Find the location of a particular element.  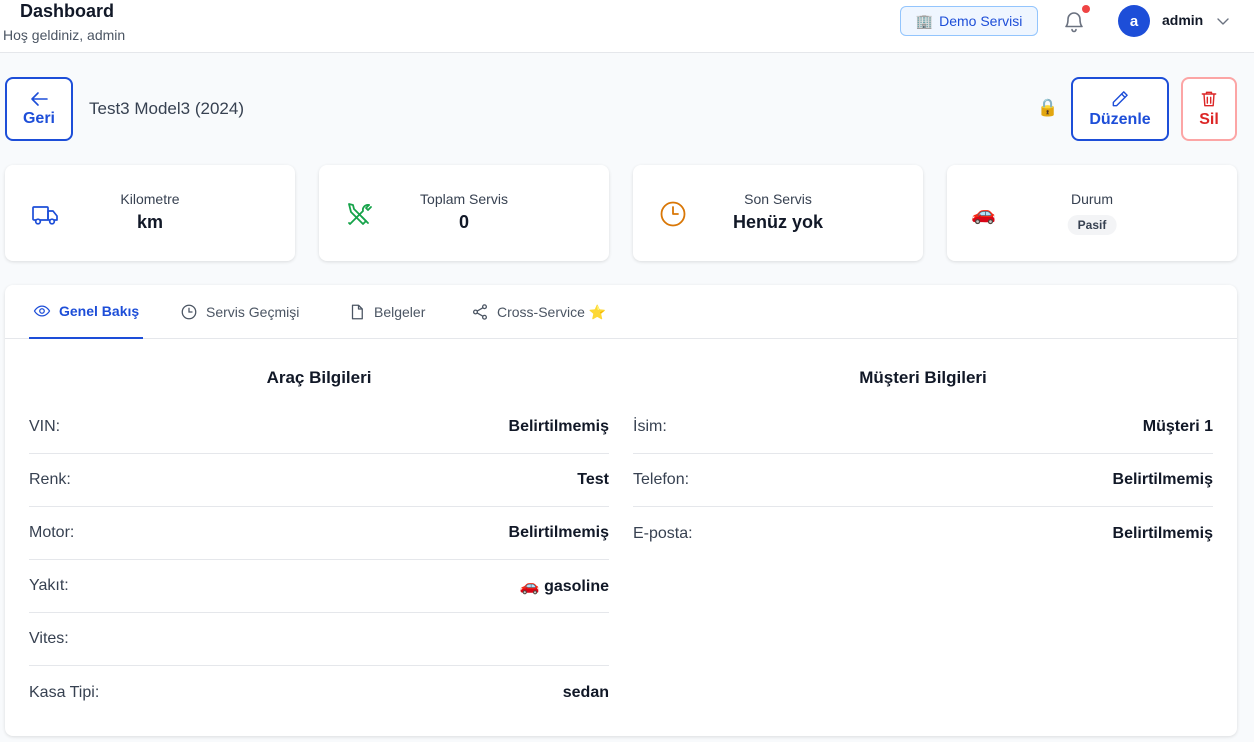

field-label: Telefon: is located at coordinates (661, 479).